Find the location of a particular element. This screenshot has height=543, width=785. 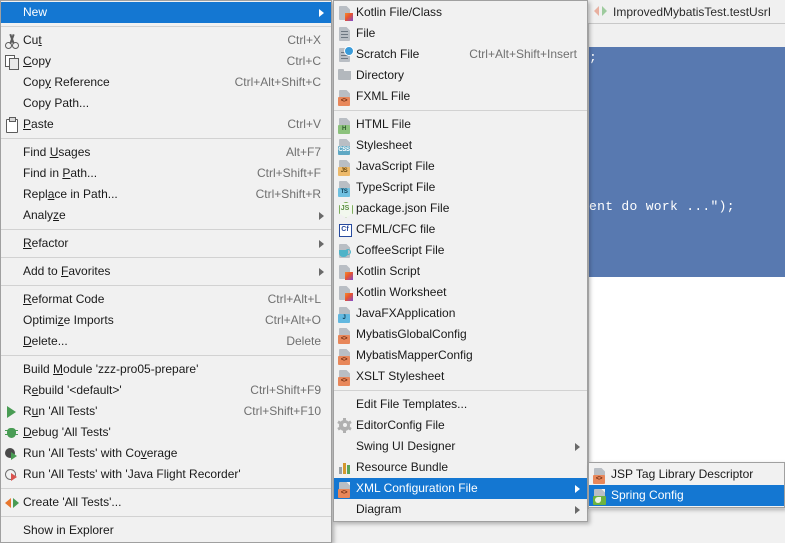

context-menu-item-copy-reference: Copy Reference Ctrl+Alt+Shift+C is located at coordinates (166, 82).